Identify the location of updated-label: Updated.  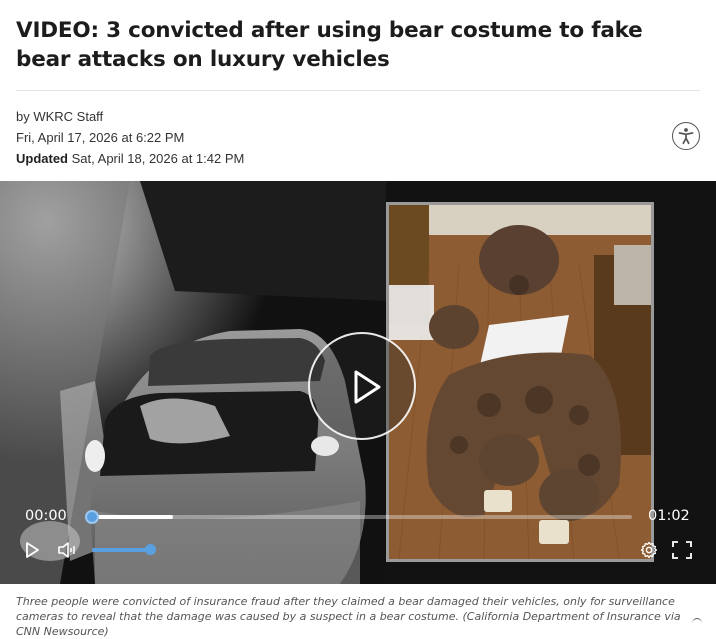
(42, 158).